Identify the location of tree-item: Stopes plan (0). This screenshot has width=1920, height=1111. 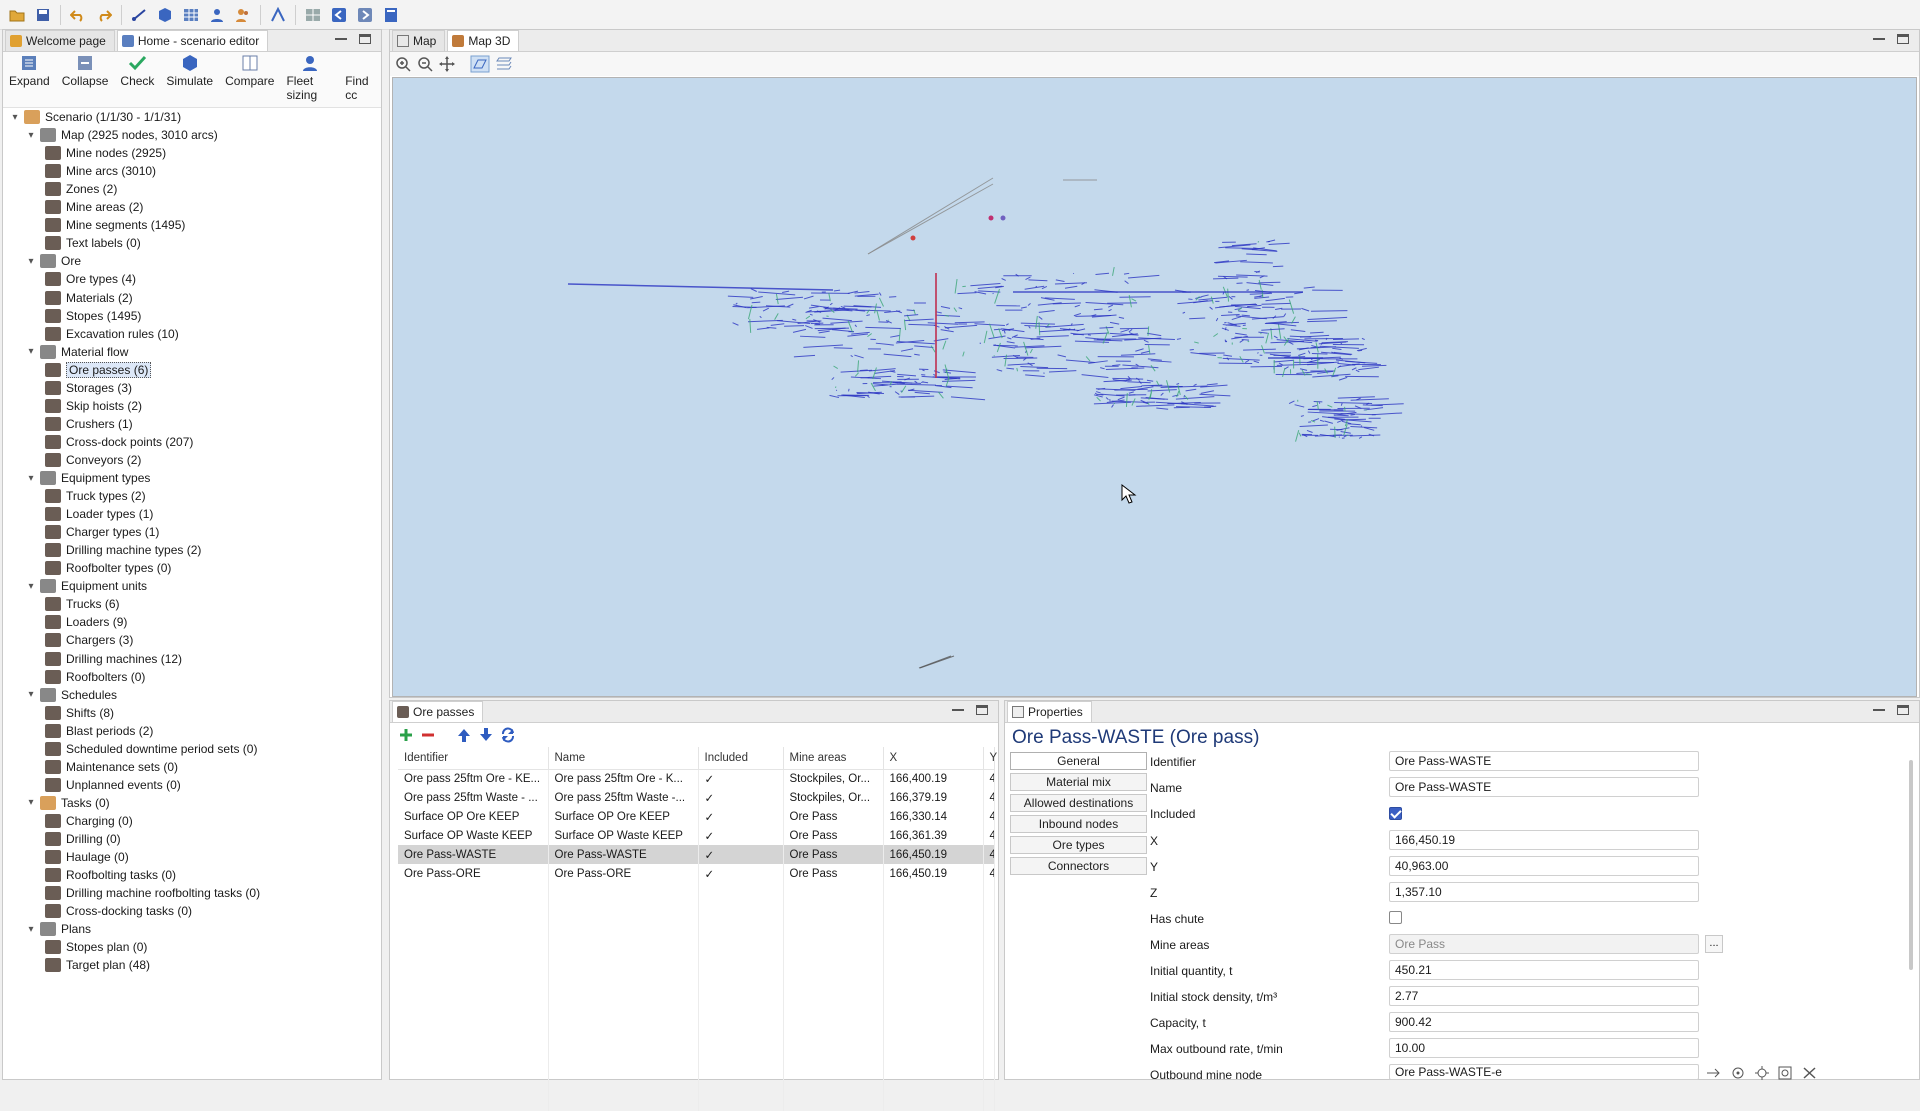
(94, 947).